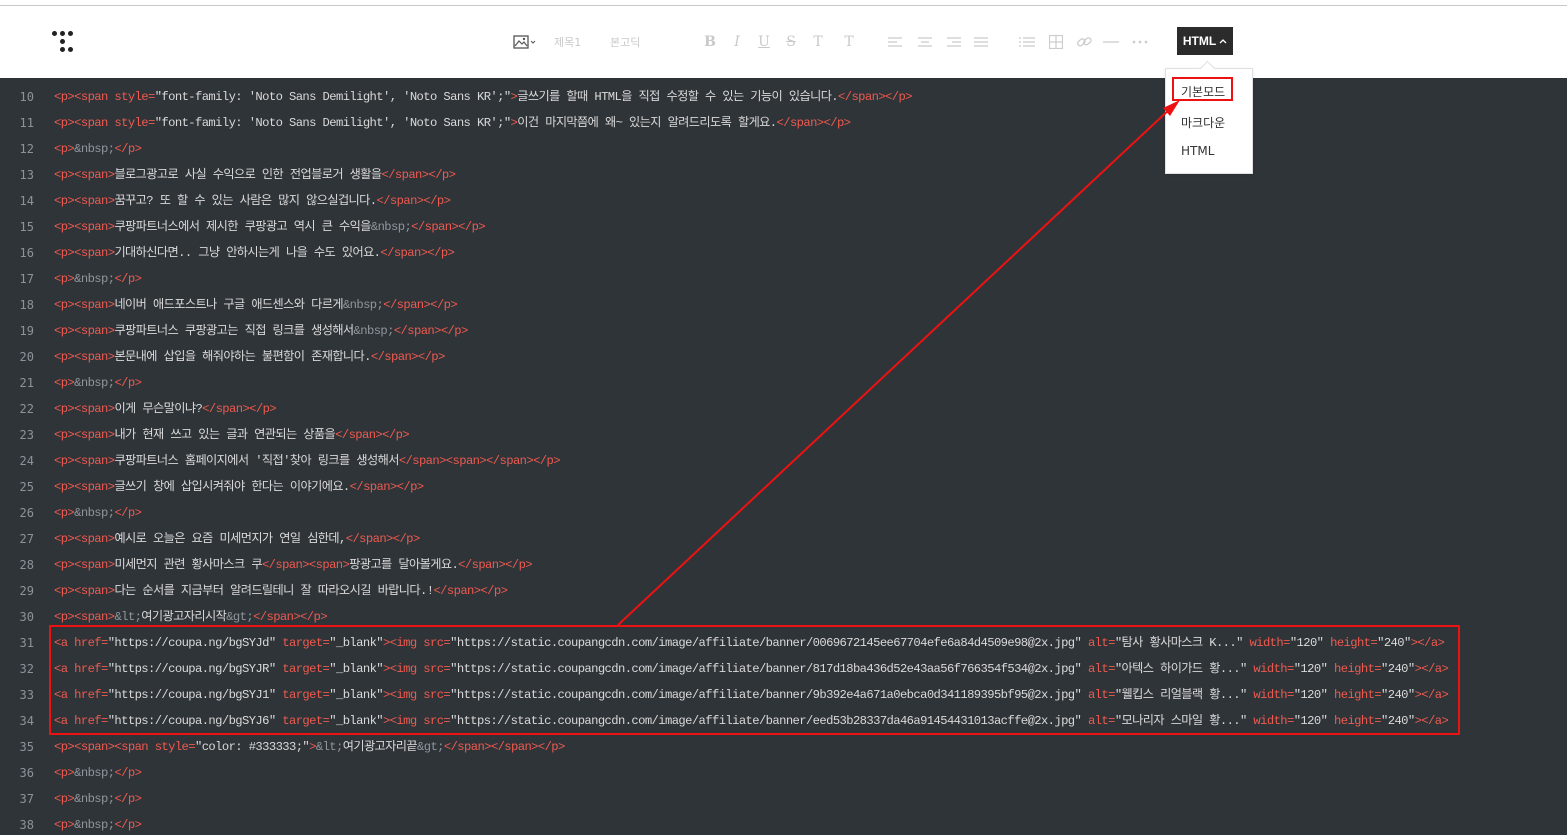 Image resolution: width=1567 pixels, height=838 pixels. What do you see at coordinates (26, 513) in the screenshot?
I see `line-number: 26` at bounding box center [26, 513].